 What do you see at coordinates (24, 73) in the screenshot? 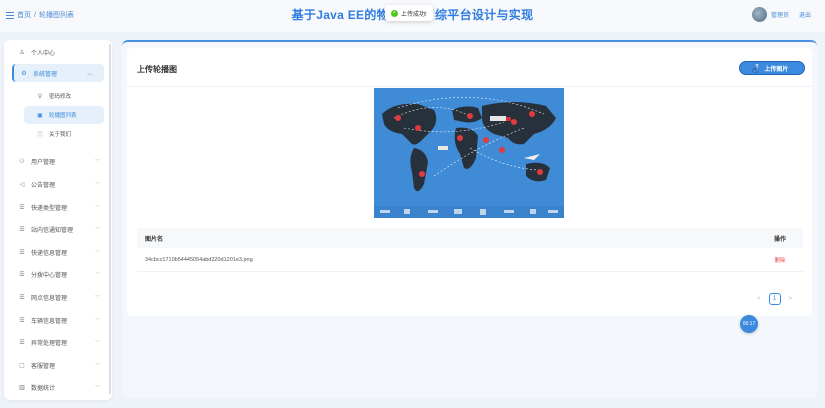
I see `gear-icon: ⚙` at bounding box center [24, 73].